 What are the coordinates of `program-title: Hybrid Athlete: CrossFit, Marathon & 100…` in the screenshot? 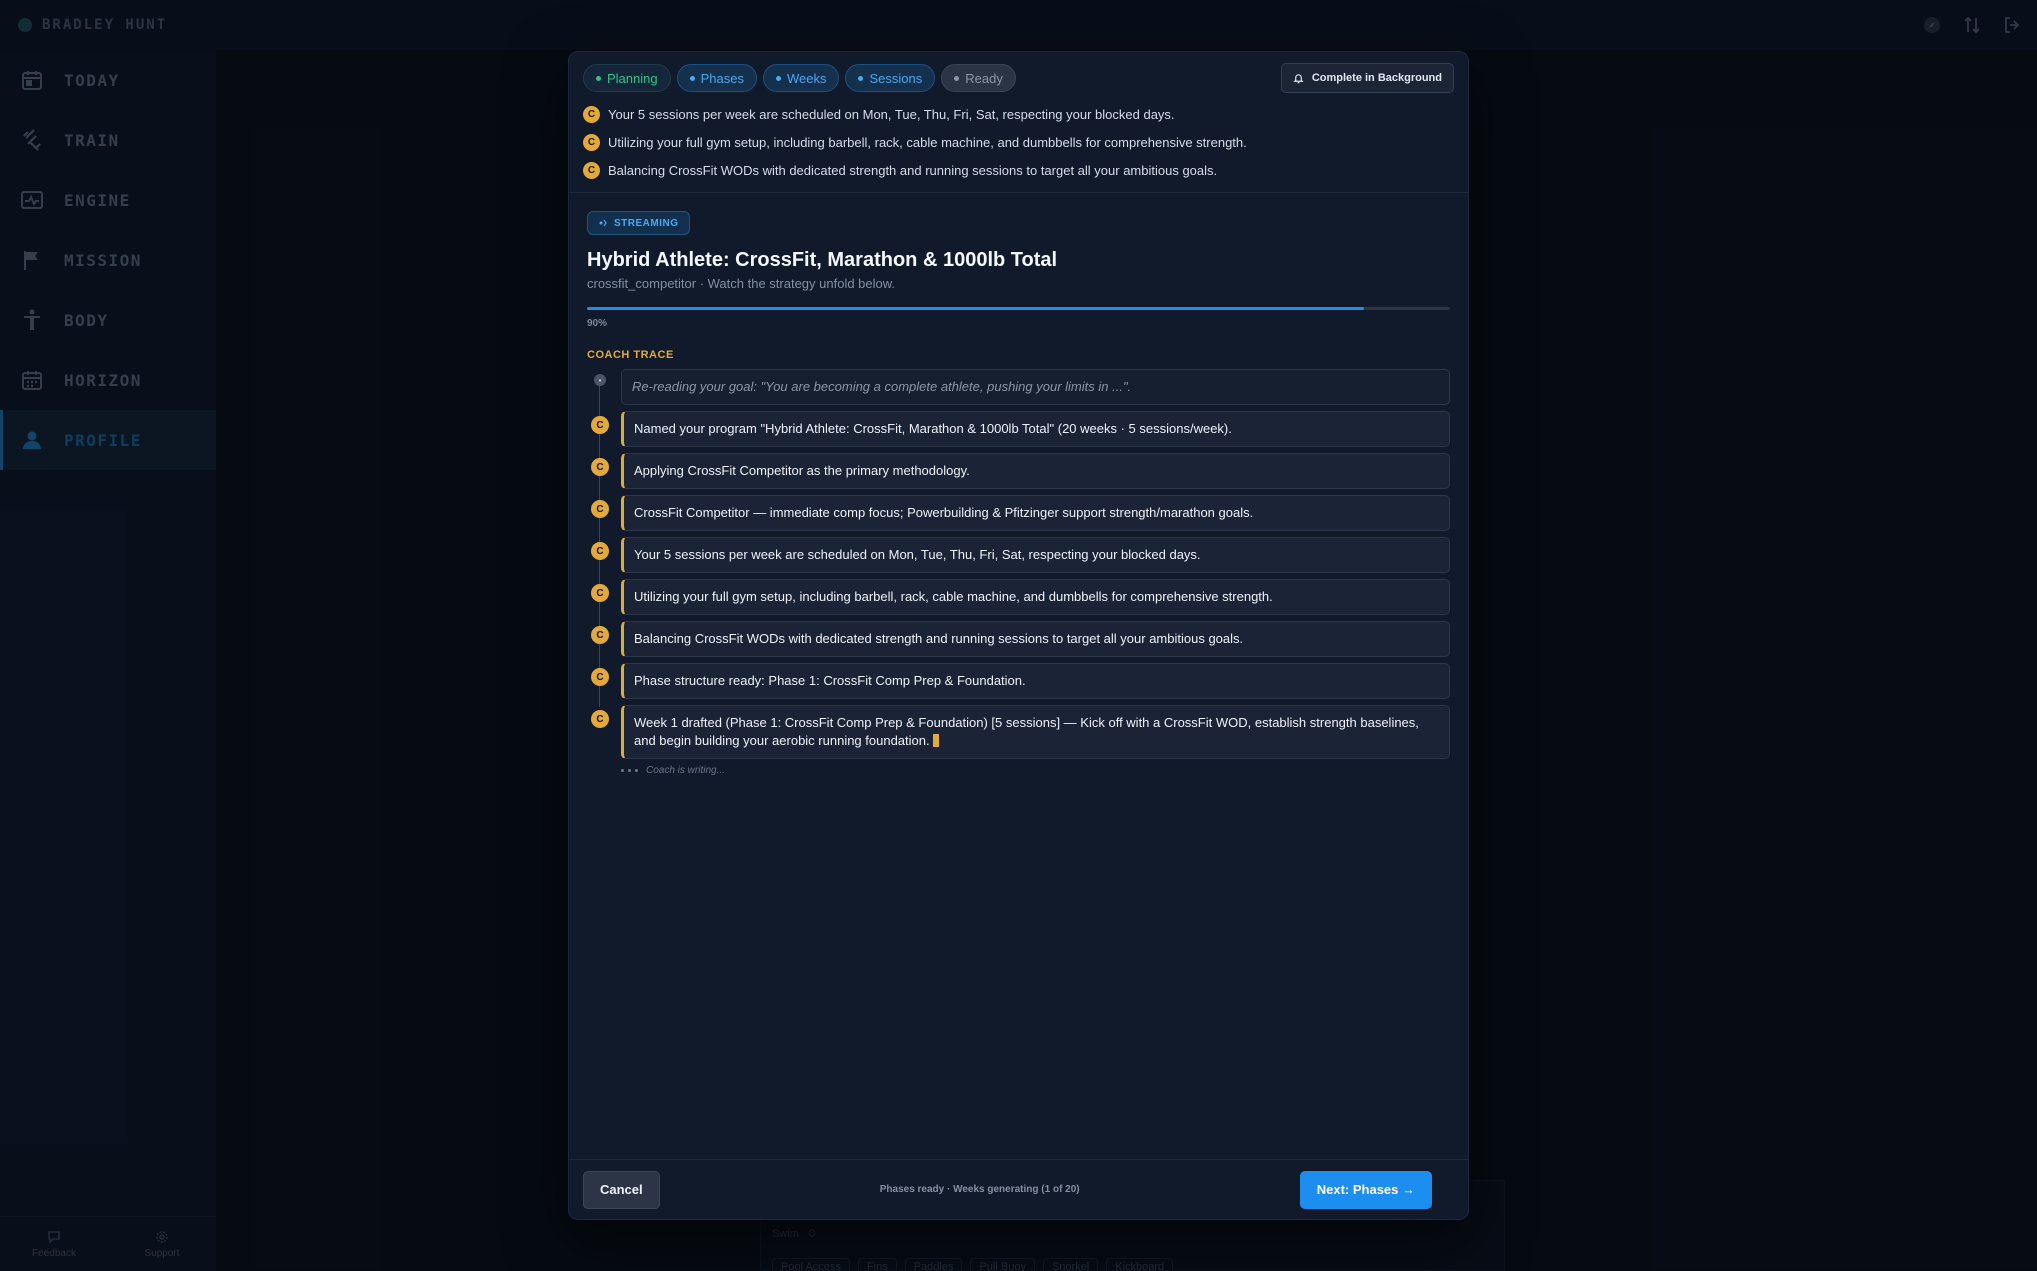 It's located at (822, 260).